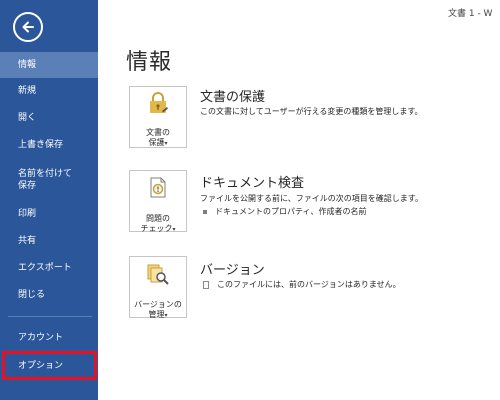 This screenshot has width=500, height=400. I want to click on nav-item-account: アカウント, so click(49, 338).